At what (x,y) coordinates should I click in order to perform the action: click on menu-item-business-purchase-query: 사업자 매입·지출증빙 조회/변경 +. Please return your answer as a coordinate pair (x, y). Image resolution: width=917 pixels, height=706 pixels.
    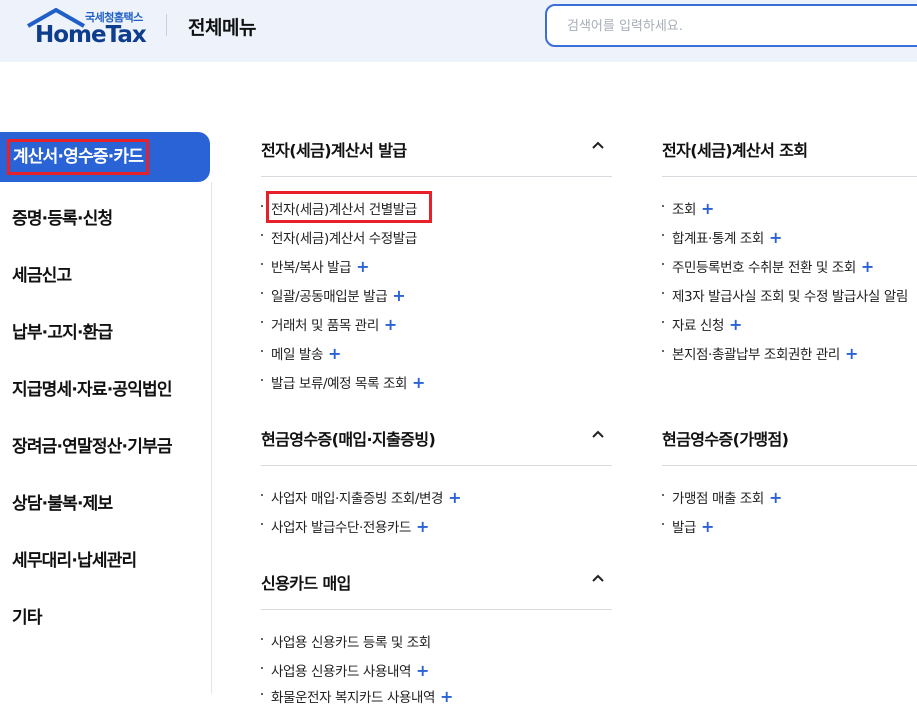
    Looking at the image, I should click on (361, 497).